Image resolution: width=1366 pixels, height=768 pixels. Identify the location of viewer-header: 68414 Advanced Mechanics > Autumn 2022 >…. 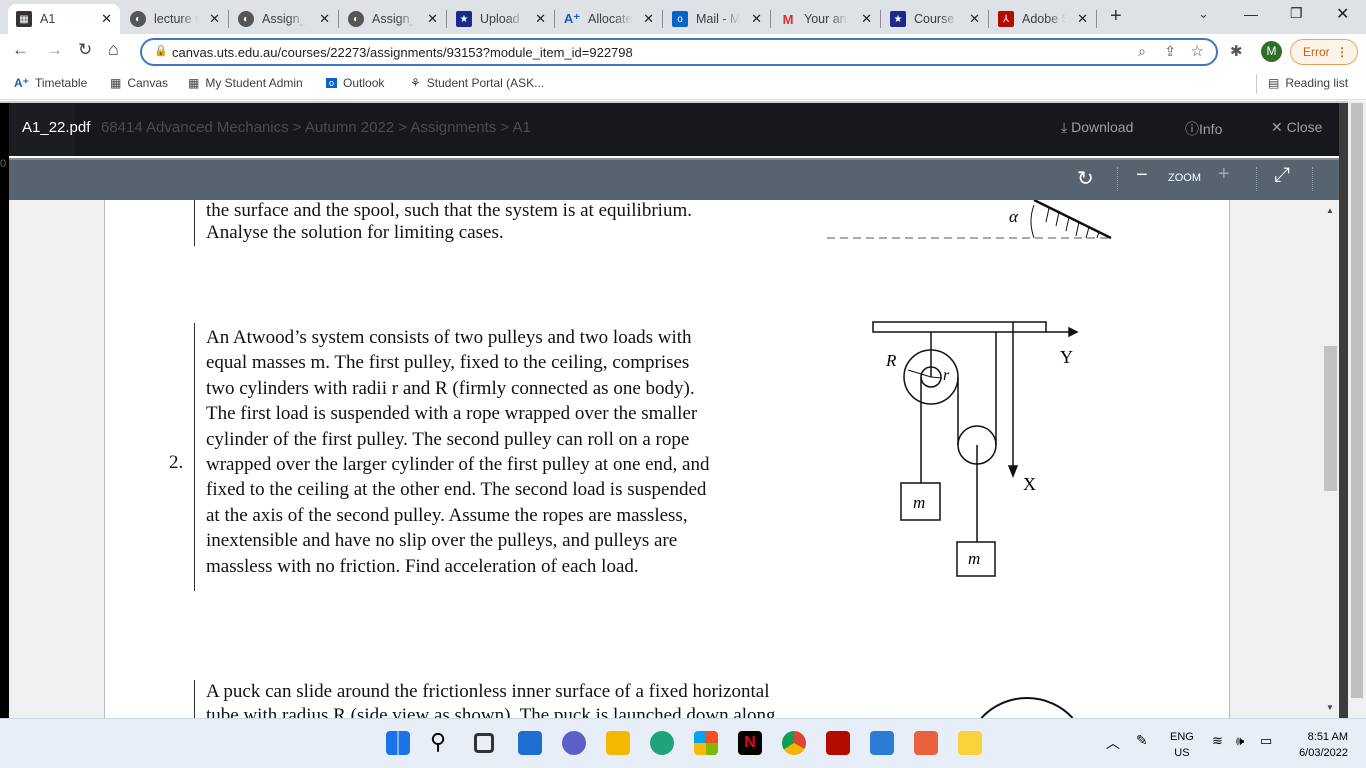
(674, 129).